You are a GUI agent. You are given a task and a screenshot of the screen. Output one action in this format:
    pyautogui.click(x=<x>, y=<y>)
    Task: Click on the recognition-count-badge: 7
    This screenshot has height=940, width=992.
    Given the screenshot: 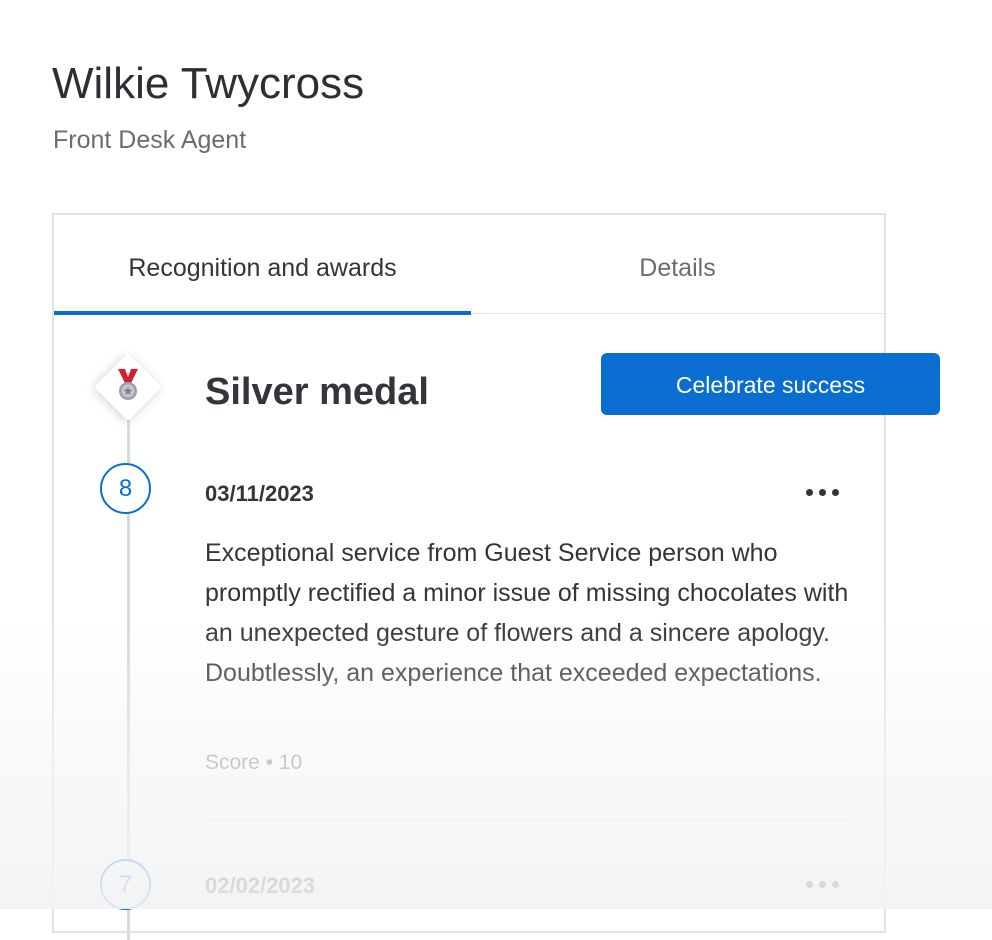 What is the action you would take?
    pyautogui.click(x=125, y=884)
    